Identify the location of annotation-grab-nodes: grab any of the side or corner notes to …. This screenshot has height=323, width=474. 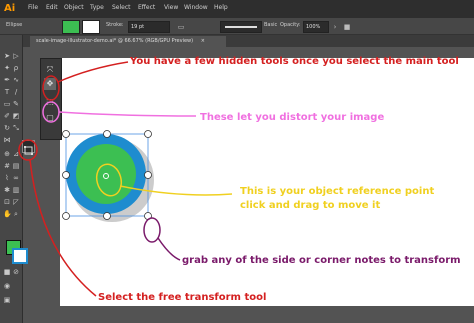
(321, 260).